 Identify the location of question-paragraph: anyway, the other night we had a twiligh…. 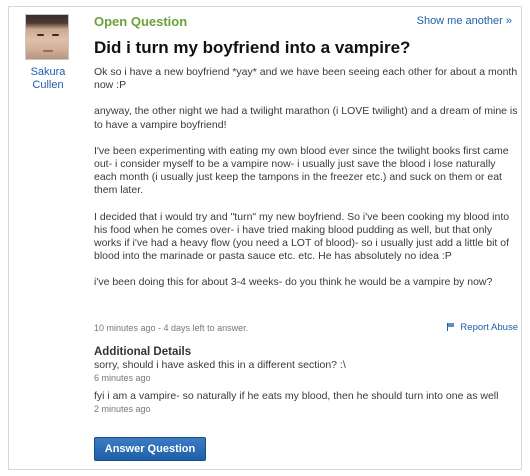
(306, 118).